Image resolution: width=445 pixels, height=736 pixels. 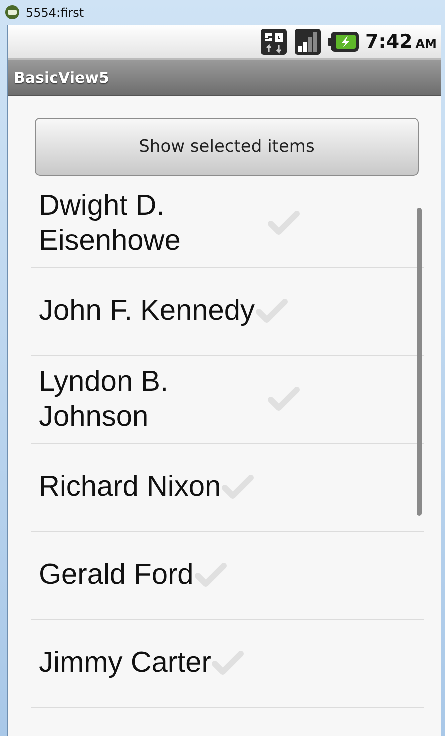 What do you see at coordinates (274, 42) in the screenshot?
I see `3g-data-icon` at bounding box center [274, 42].